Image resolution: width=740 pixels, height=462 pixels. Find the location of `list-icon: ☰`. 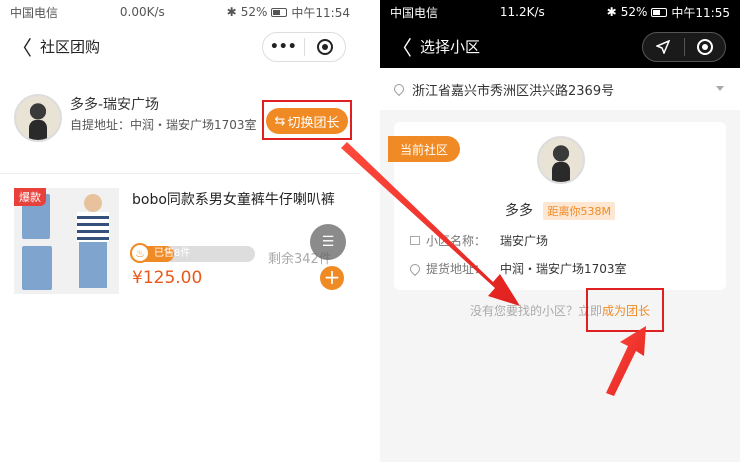

list-icon: ☰ is located at coordinates (328, 242).